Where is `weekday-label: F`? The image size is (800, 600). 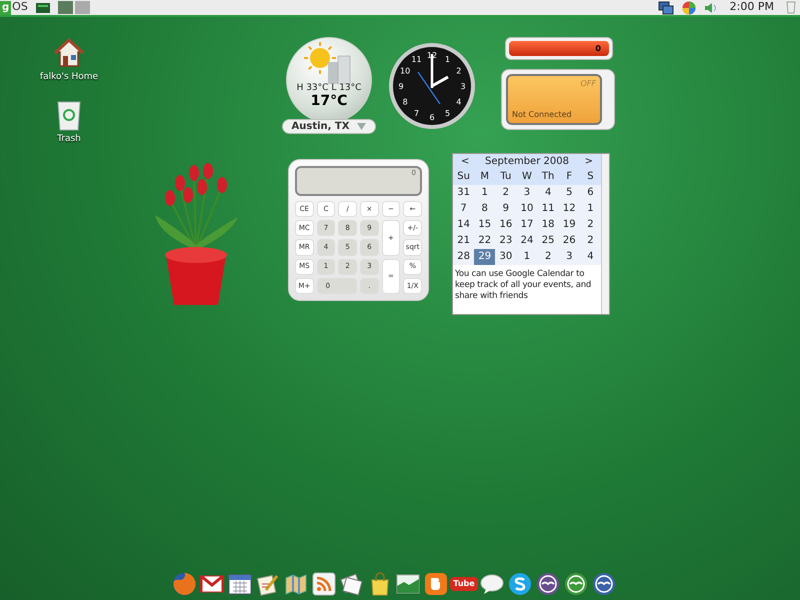 weekday-label: F is located at coordinates (569, 177).